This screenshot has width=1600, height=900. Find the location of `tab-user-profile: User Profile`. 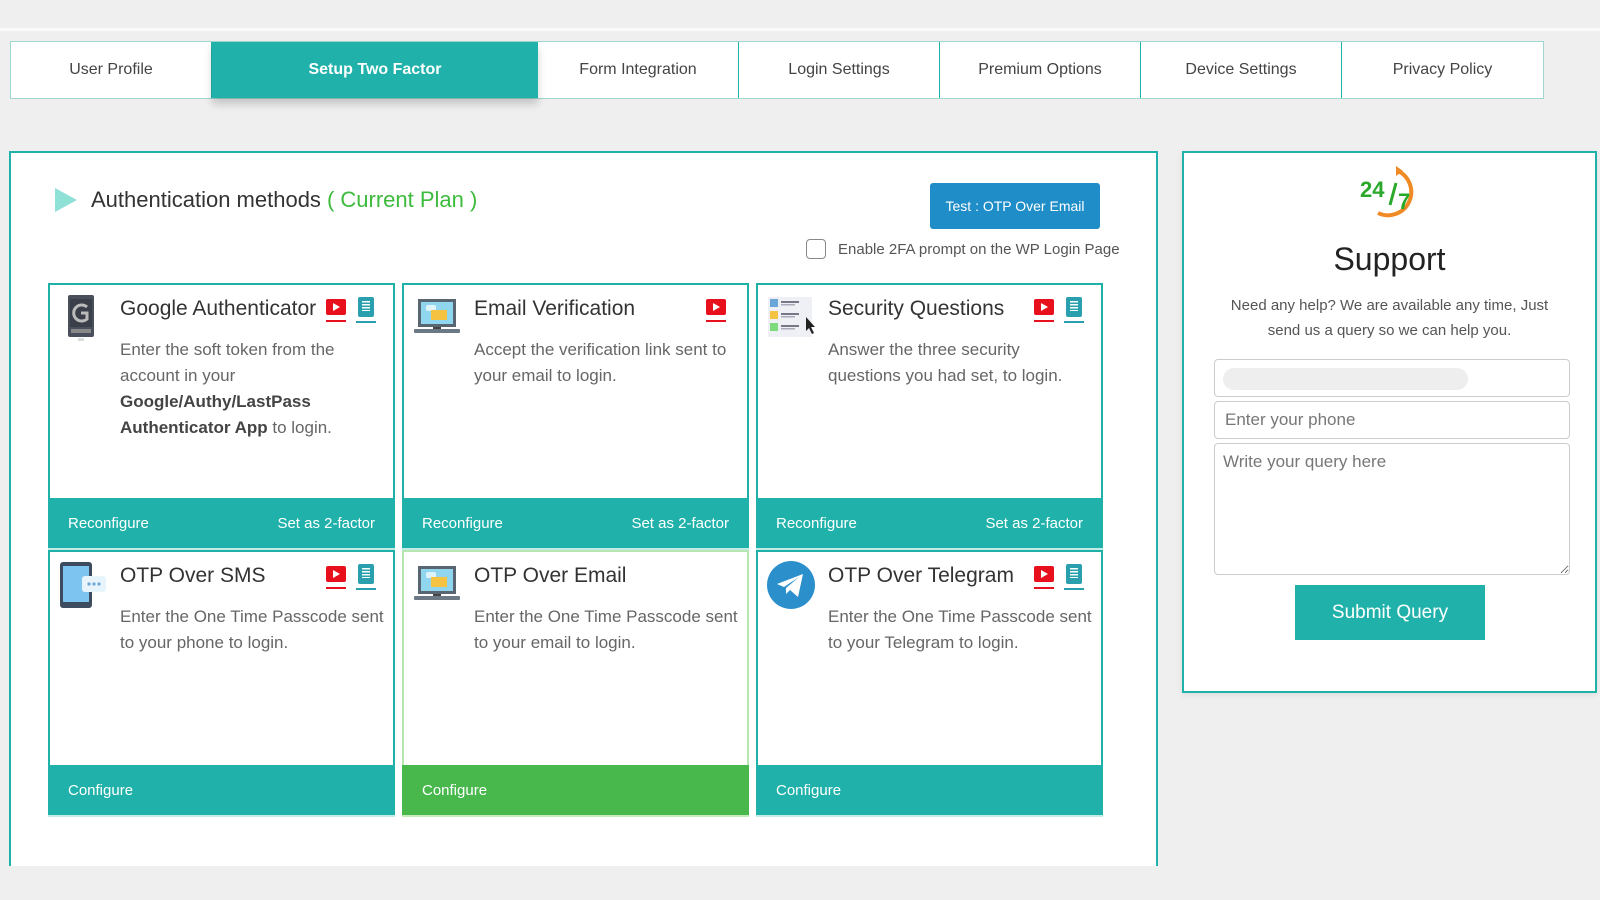

tab-user-profile: User Profile is located at coordinates (111, 70).